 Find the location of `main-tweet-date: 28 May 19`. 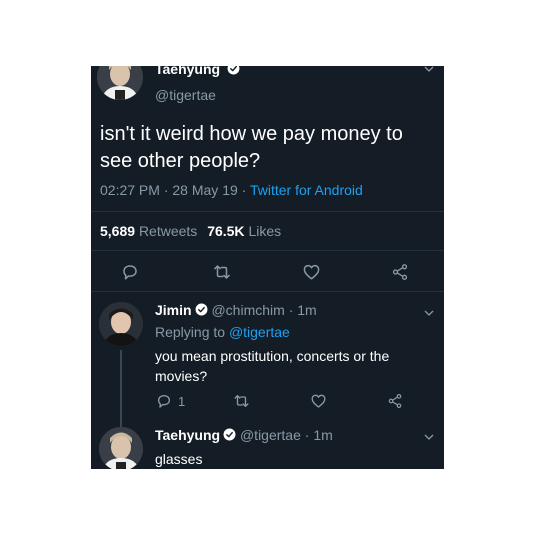

main-tweet-date: 28 May 19 is located at coordinates (205, 190).